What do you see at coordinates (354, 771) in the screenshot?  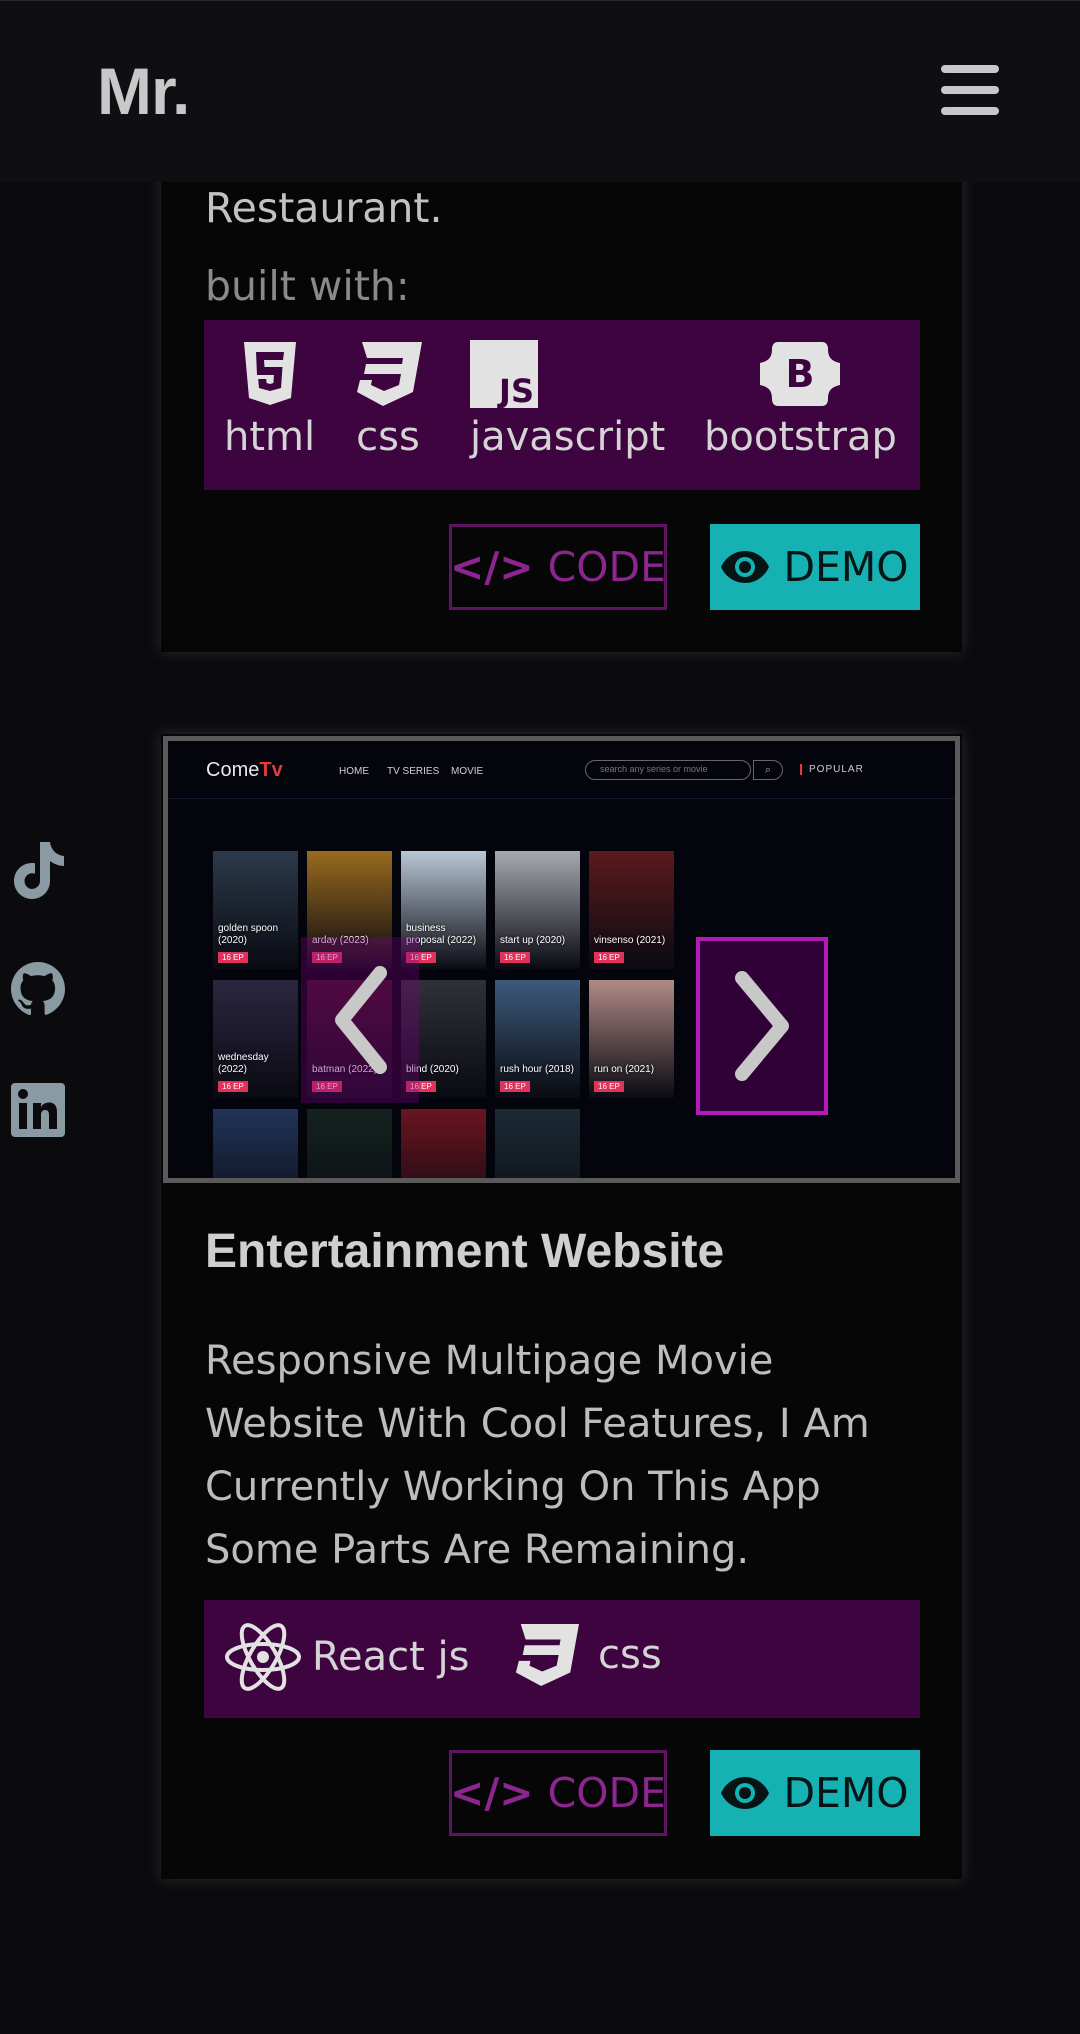 I see `screenshot-nav-item: HOME` at bounding box center [354, 771].